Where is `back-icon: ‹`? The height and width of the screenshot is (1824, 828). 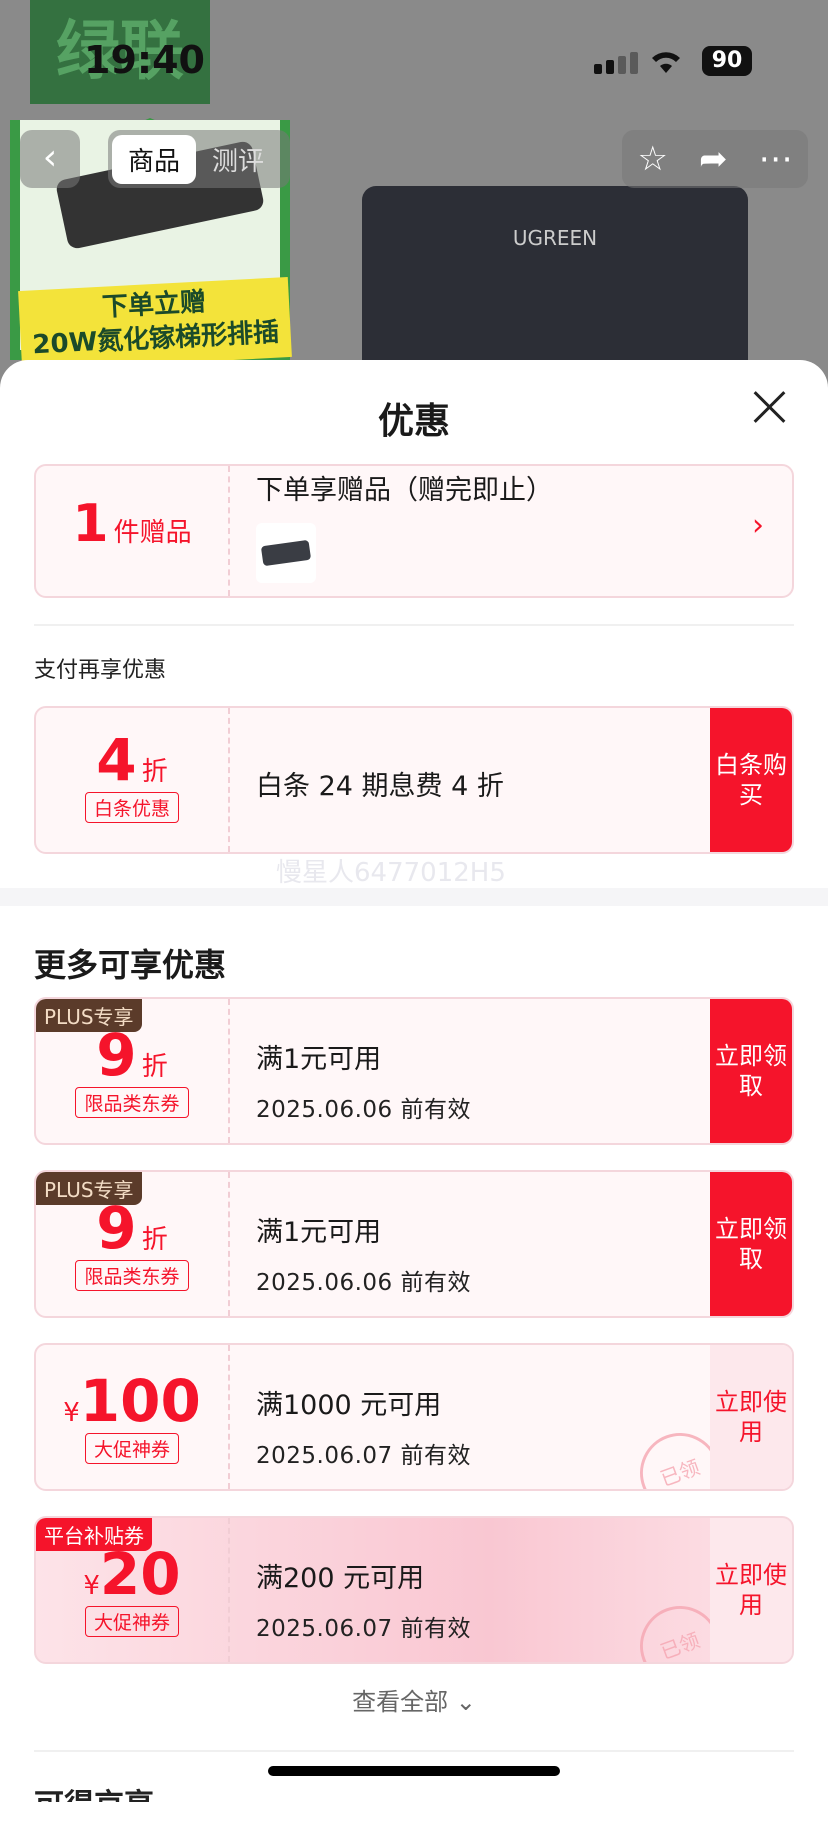 back-icon: ‹ is located at coordinates (50, 157).